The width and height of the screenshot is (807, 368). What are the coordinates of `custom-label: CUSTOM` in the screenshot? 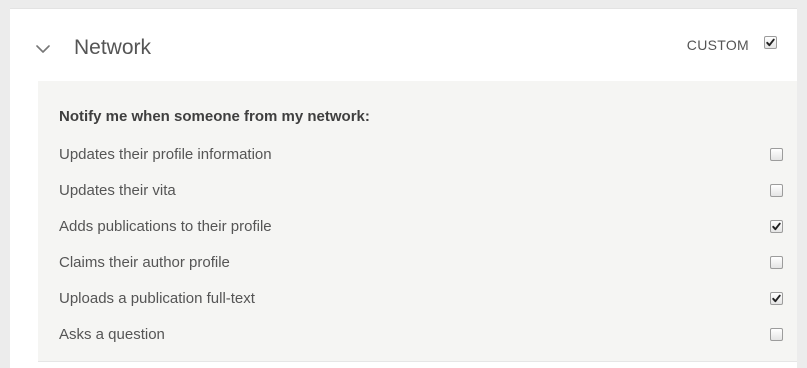 It's located at (717, 45).